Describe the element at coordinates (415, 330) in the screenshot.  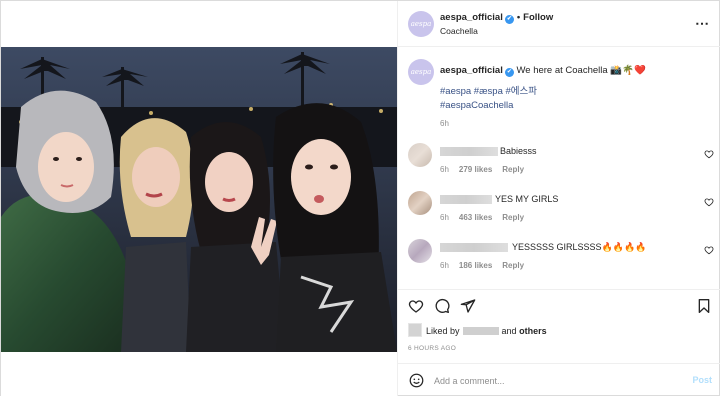
I see `liked-by-avatar` at that location.